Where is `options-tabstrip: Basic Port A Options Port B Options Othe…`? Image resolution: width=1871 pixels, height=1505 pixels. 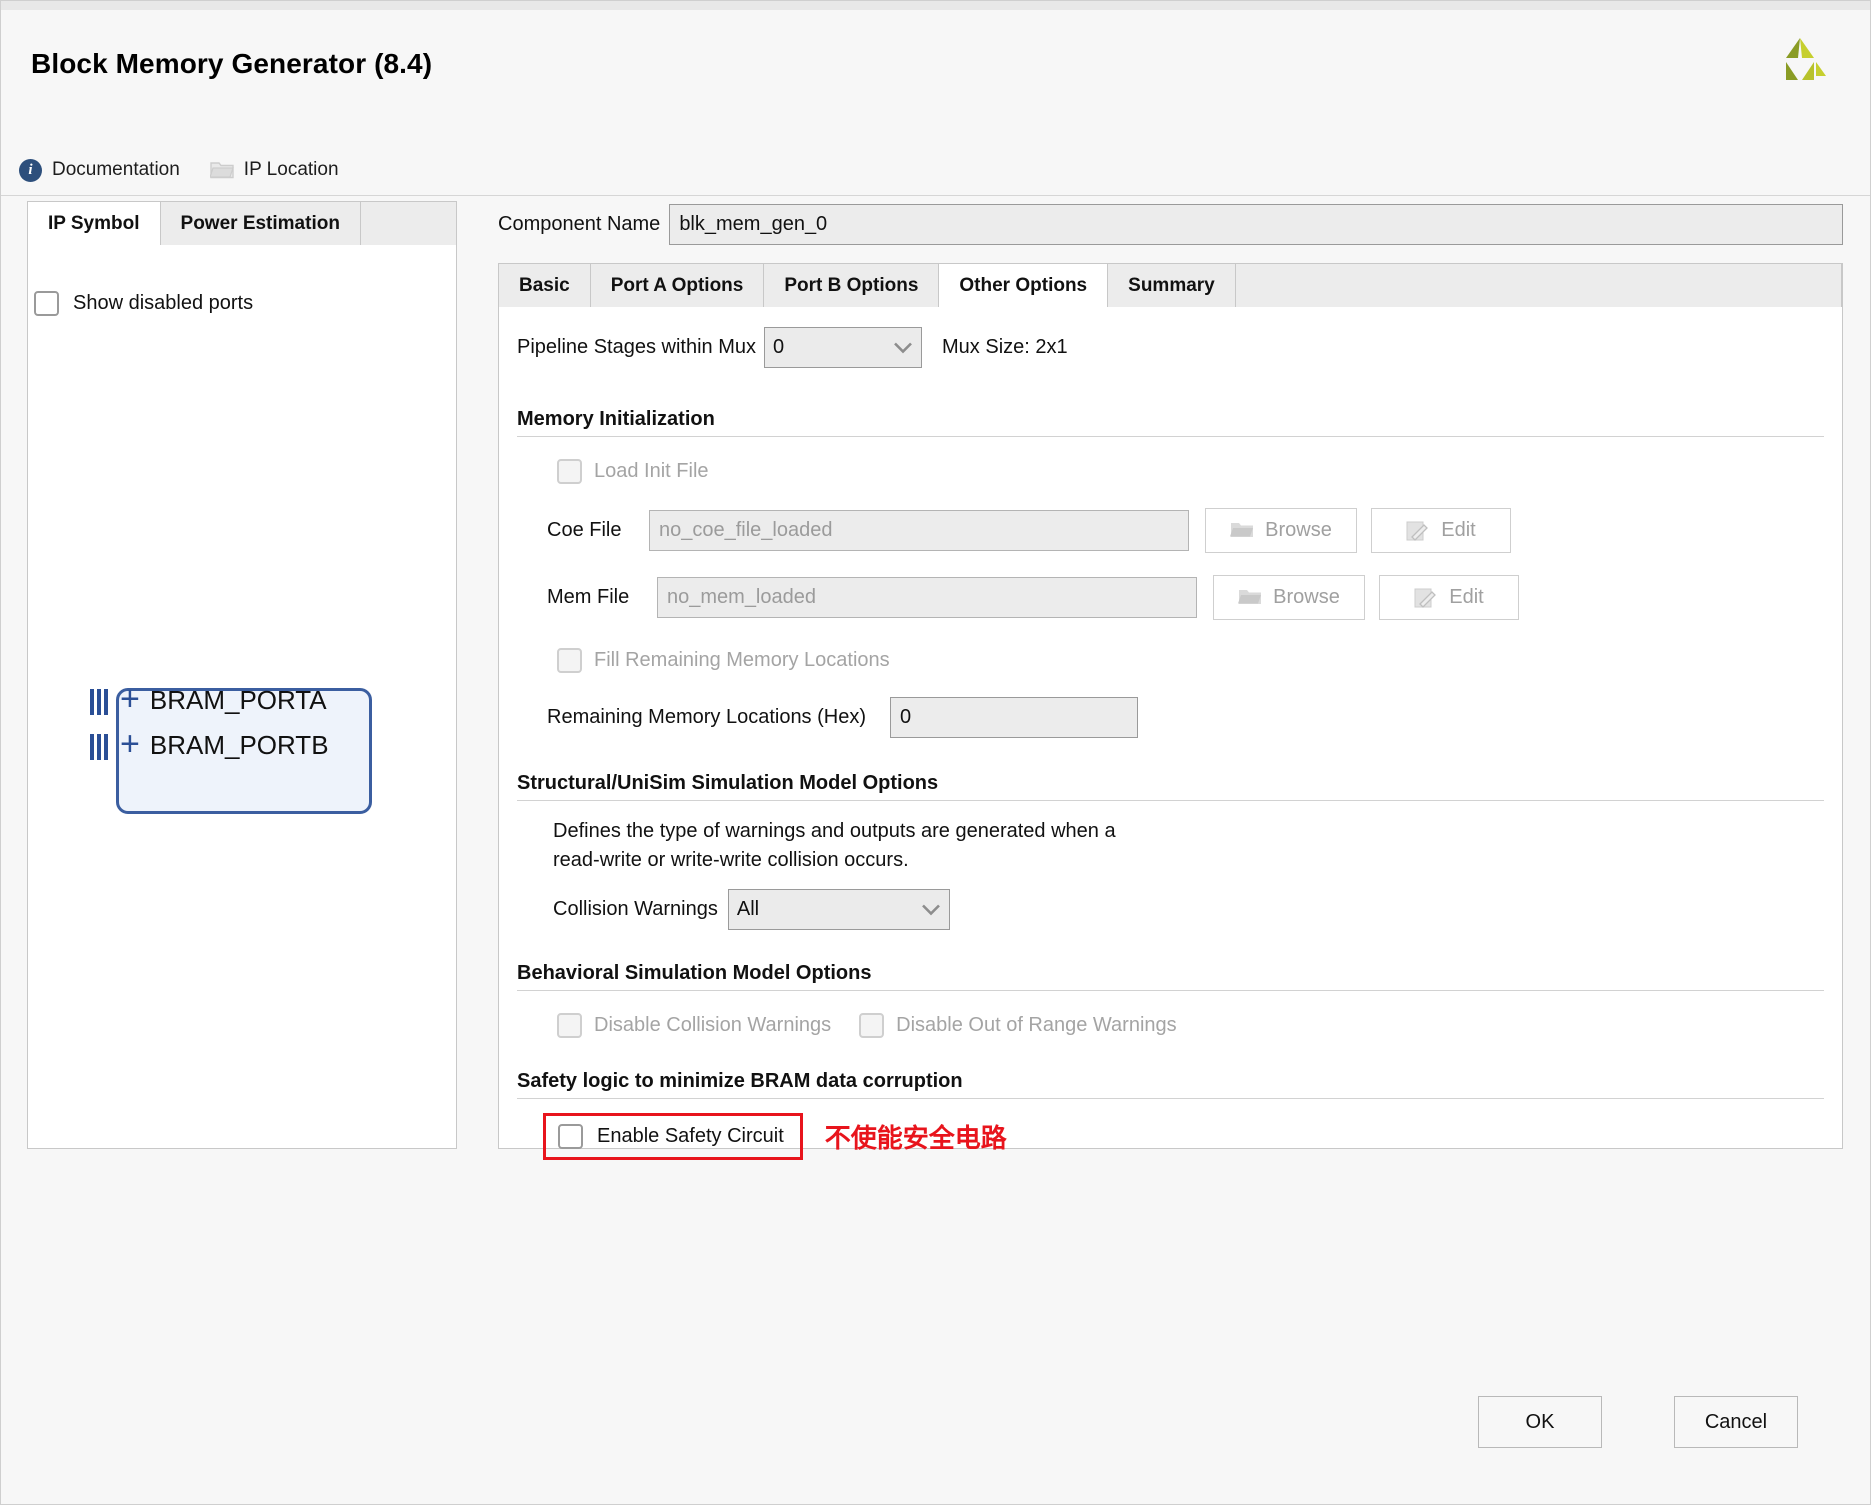 options-tabstrip: Basic Port A Options Port B Options Othe… is located at coordinates (1170, 285).